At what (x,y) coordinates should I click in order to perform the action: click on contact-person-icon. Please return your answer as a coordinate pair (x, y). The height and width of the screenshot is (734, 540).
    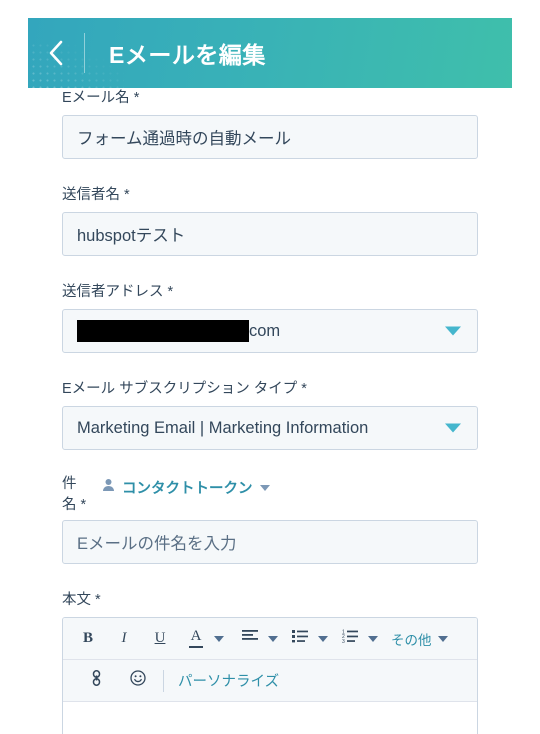
    Looking at the image, I should click on (108, 487).